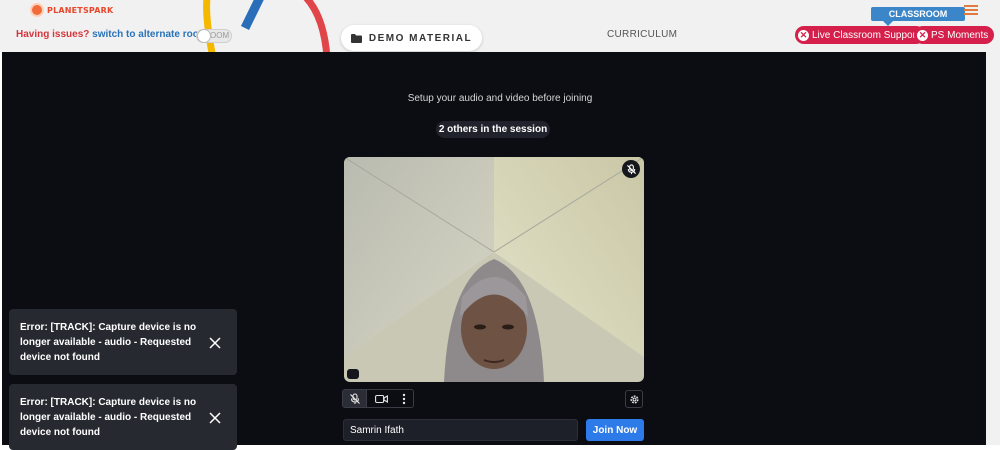 The width and height of the screenshot is (1000, 450). I want to click on zoom-toggle-label: OOM, so click(220, 35).